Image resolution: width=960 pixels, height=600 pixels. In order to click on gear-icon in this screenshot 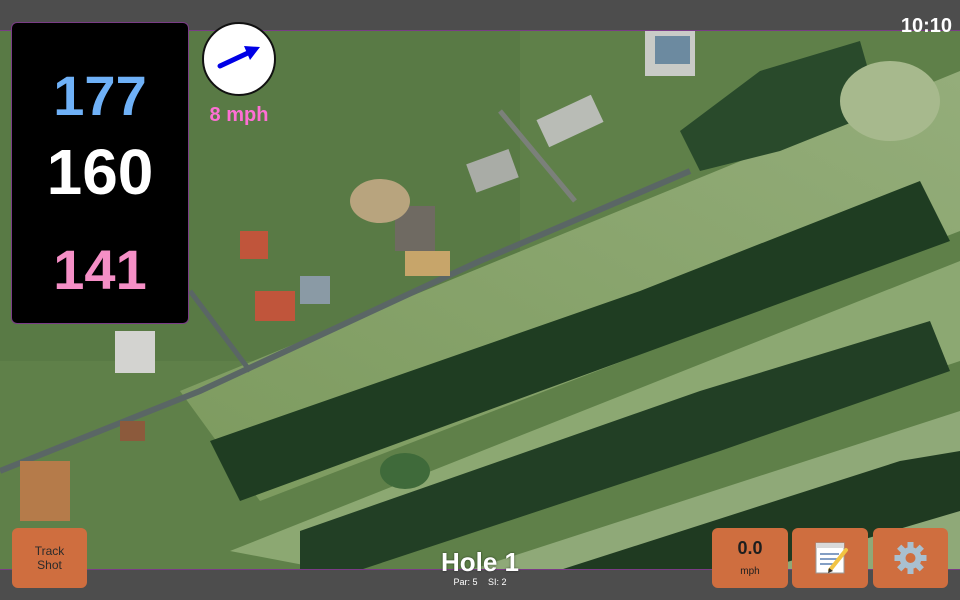, I will do `click(910, 558)`.